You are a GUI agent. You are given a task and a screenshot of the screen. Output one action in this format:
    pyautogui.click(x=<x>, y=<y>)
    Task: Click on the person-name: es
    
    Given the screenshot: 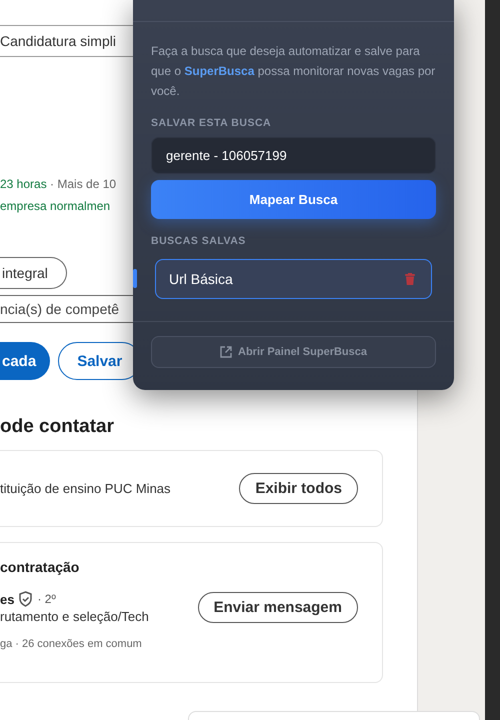 What is the action you would take?
    pyautogui.click(x=7, y=599)
    